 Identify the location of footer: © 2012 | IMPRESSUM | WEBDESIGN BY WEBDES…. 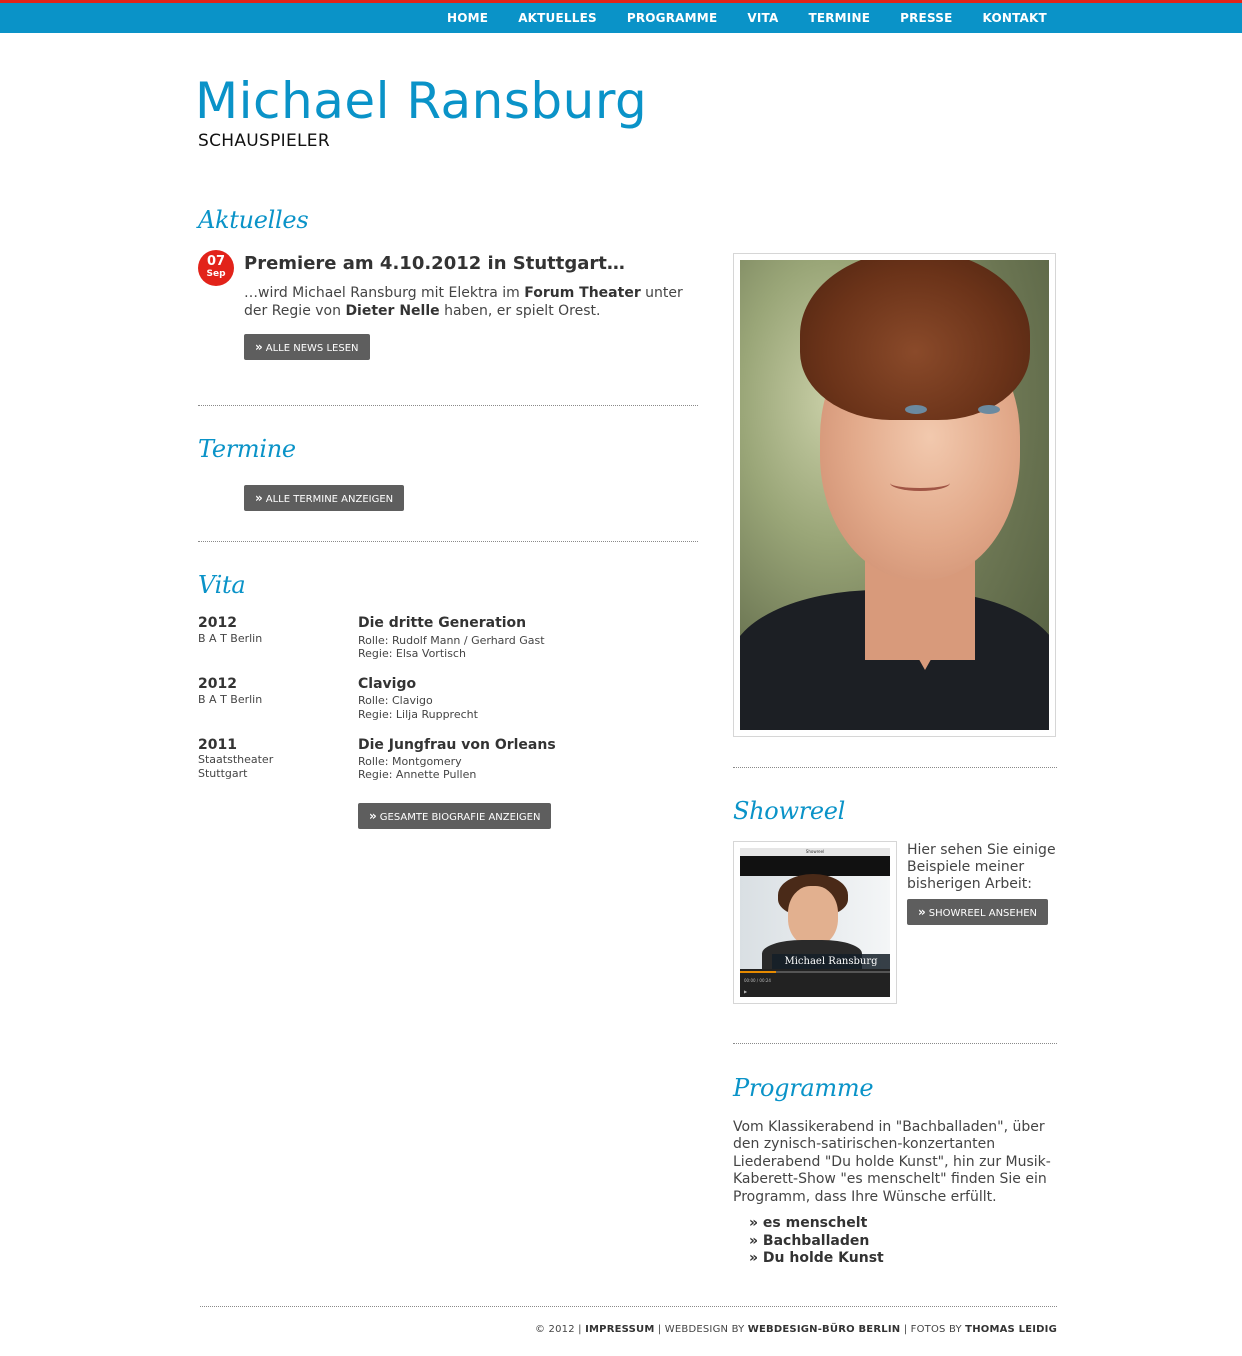
(528, 1329).